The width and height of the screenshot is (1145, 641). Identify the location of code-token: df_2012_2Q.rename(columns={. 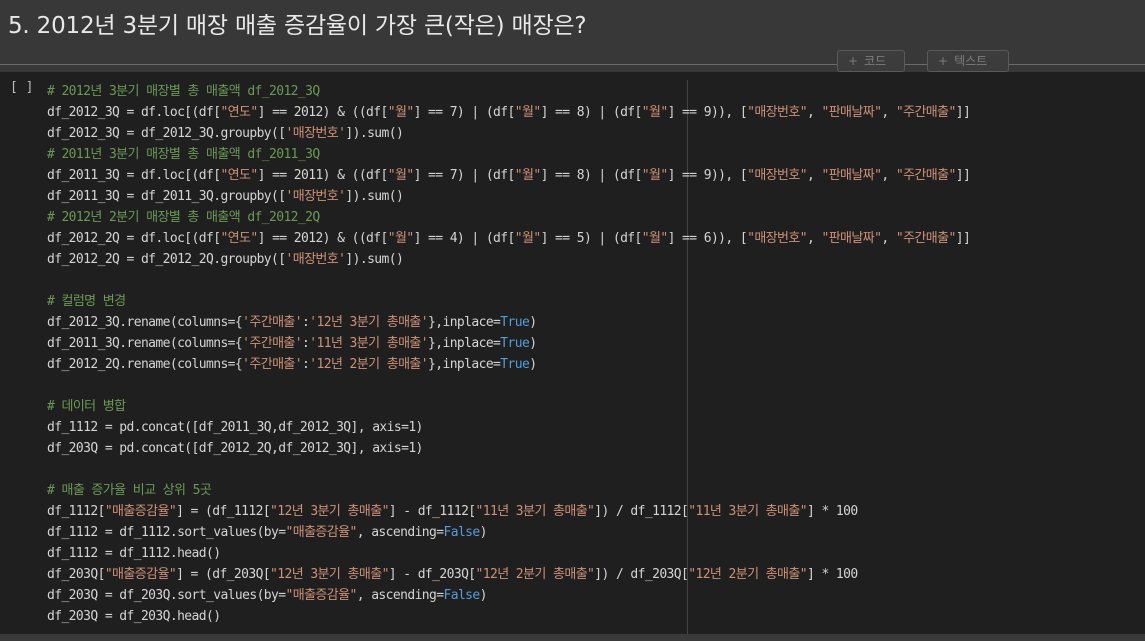
(145, 364).